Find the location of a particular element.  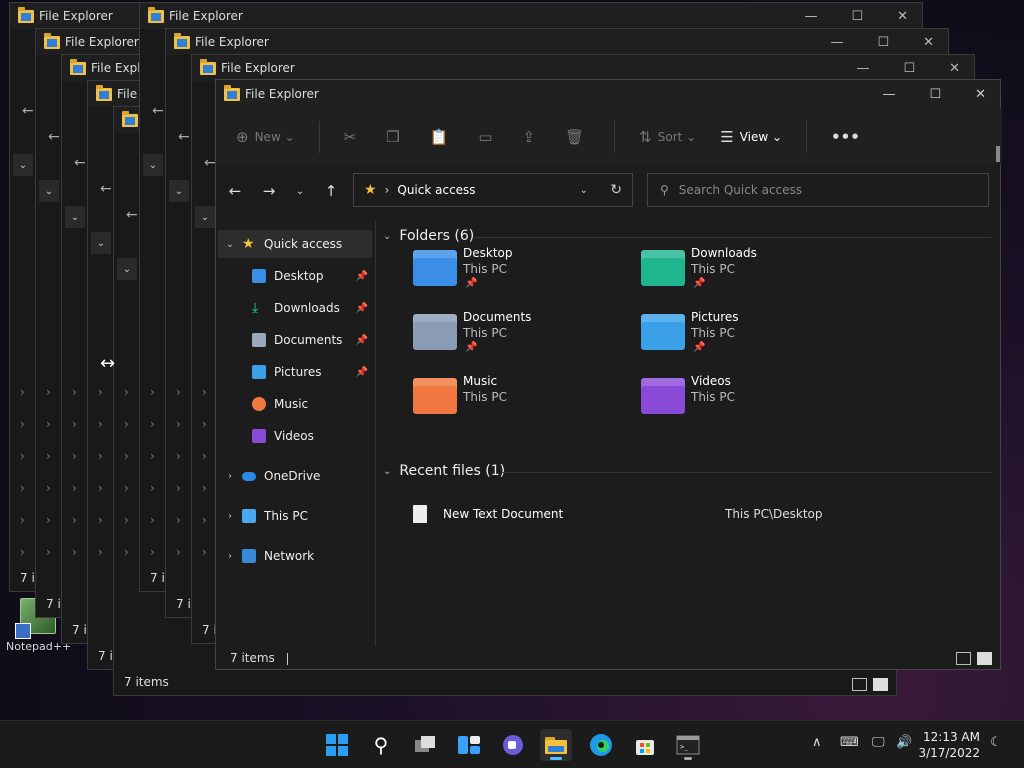

recent-locations-chevron-icon: ⌄ is located at coordinates (300, 191).